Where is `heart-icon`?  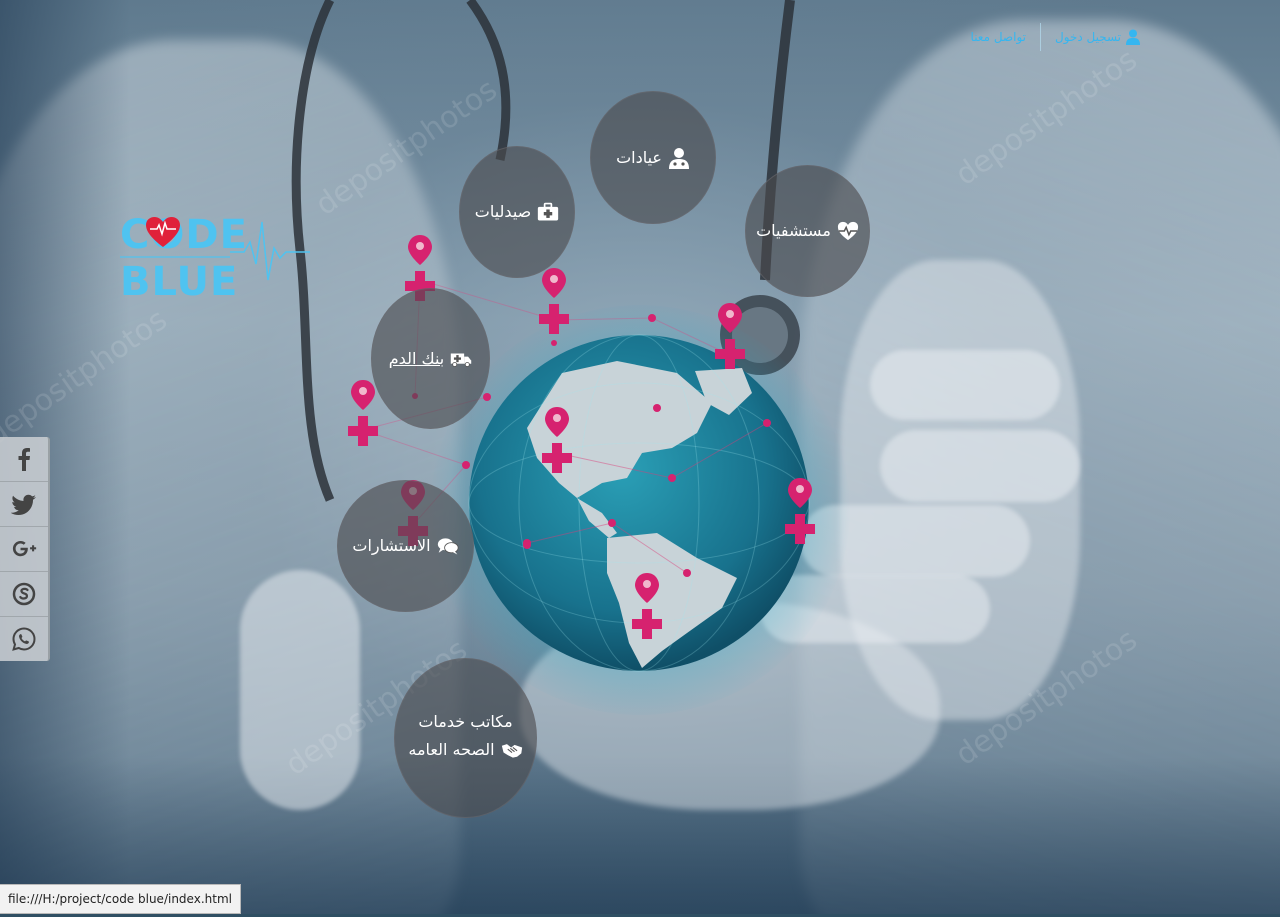 heart-icon is located at coordinates (163, 232).